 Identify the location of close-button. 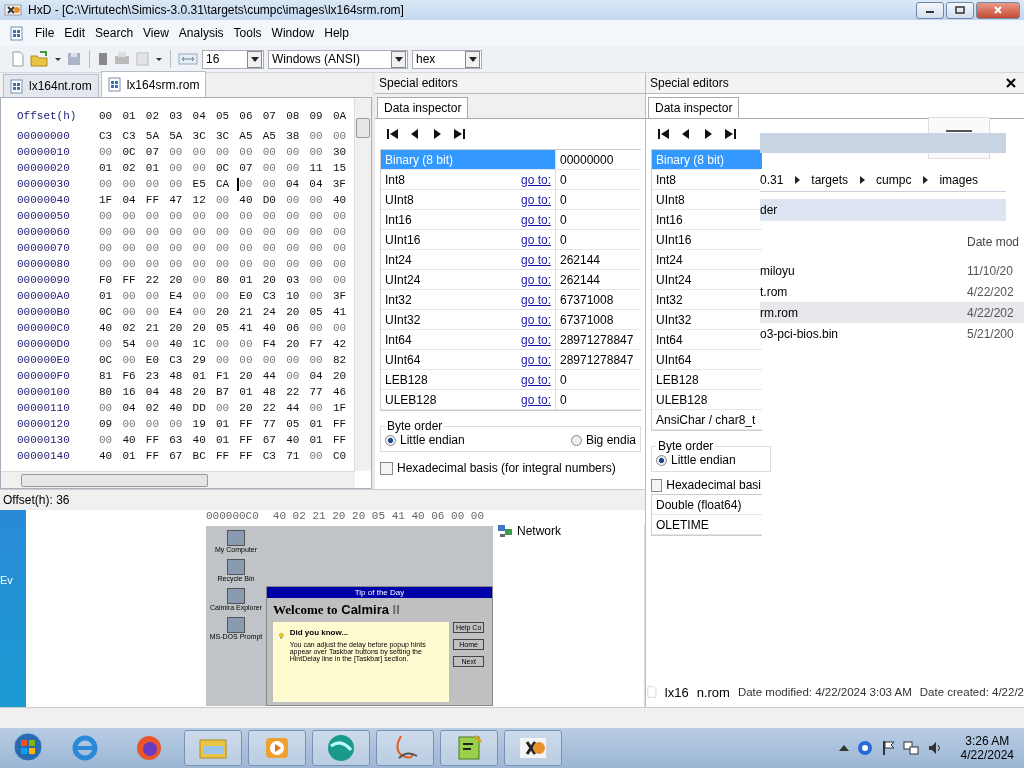
(998, 10).